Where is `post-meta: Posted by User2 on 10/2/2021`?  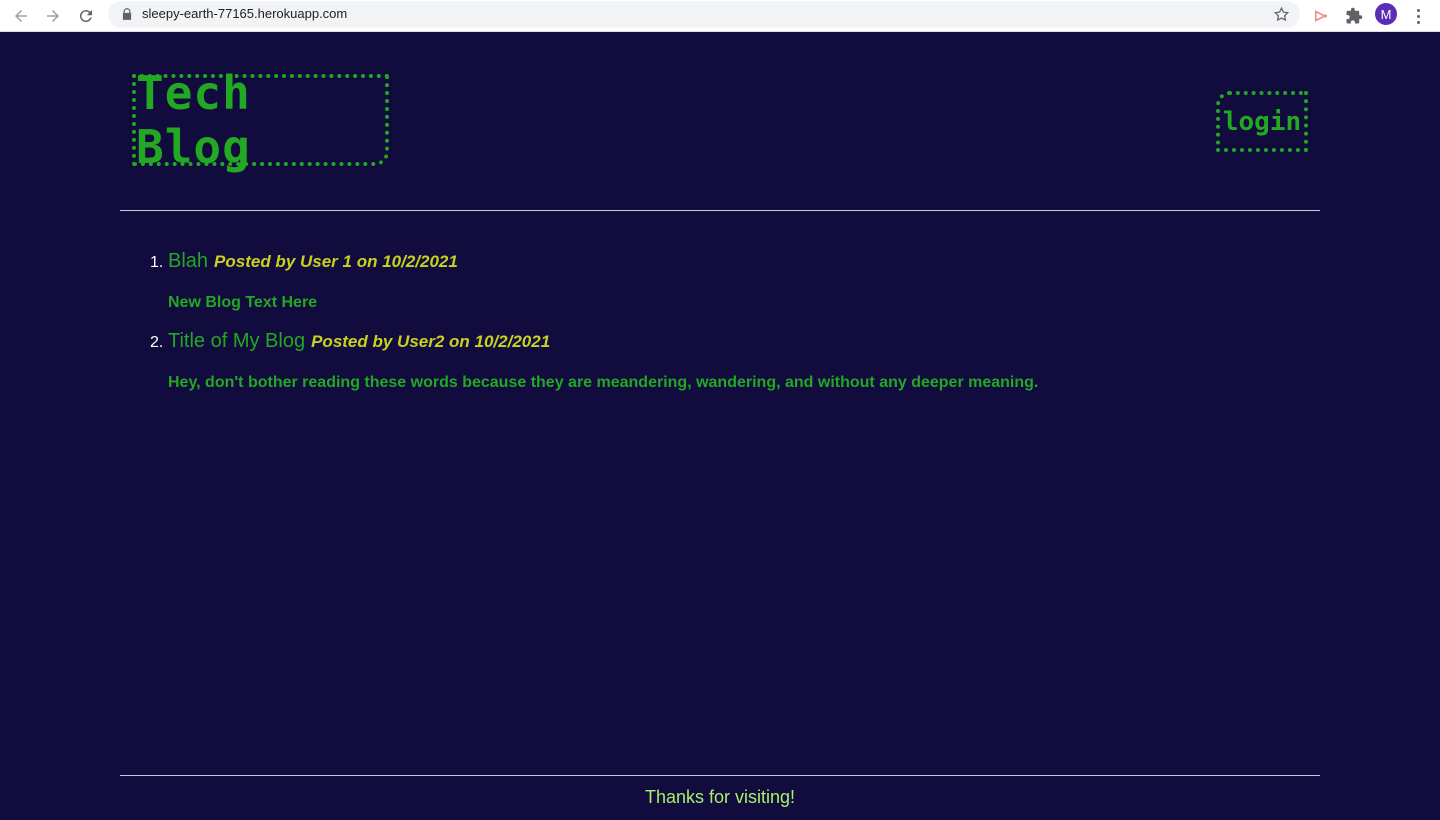 post-meta: Posted by User2 on 10/2/2021 is located at coordinates (431, 341).